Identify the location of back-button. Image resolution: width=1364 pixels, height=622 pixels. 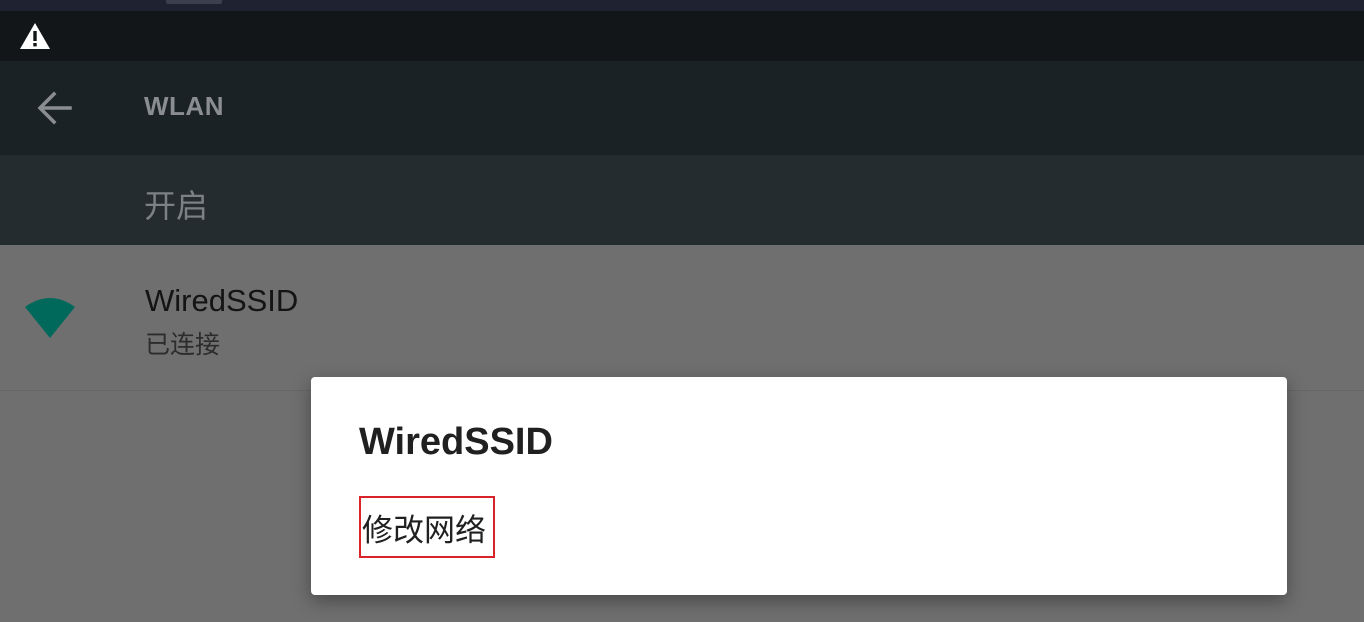
(55, 108).